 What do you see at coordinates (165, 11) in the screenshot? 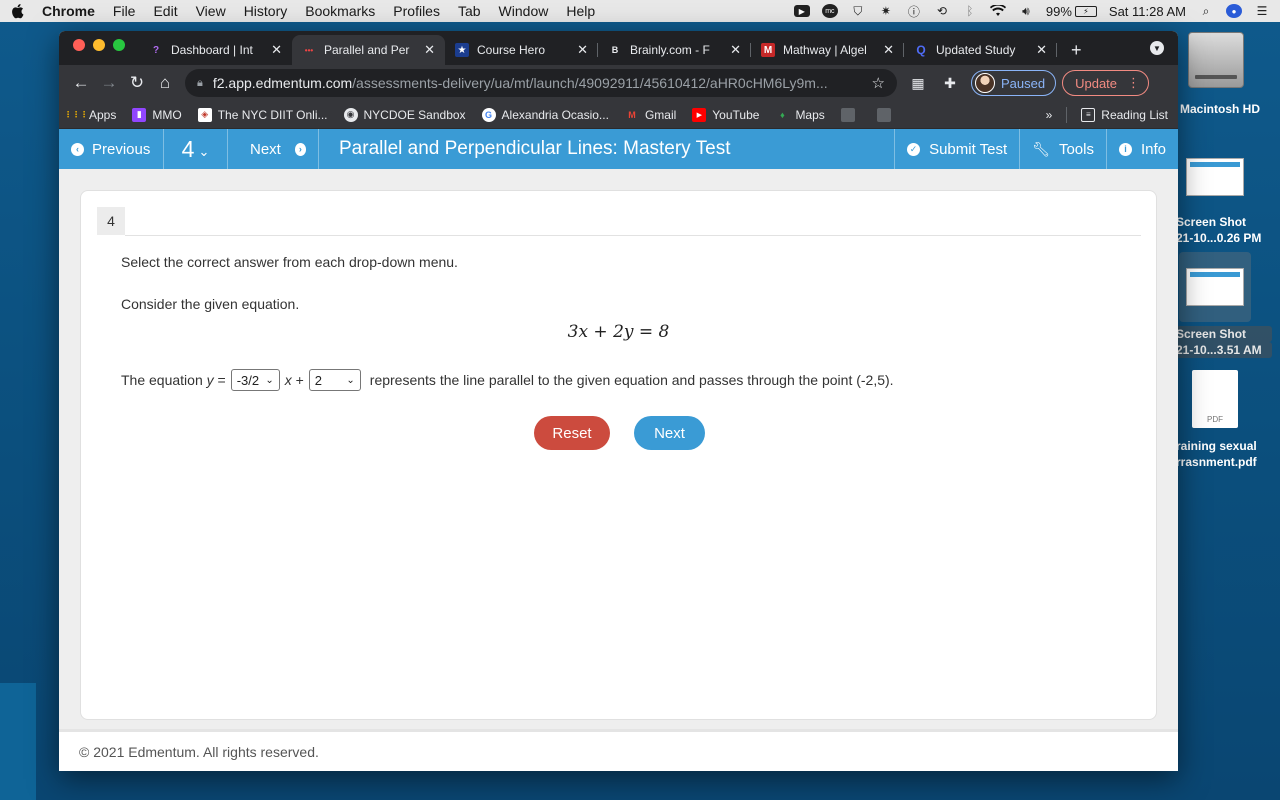
I see `menu-edit: Edit` at bounding box center [165, 11].